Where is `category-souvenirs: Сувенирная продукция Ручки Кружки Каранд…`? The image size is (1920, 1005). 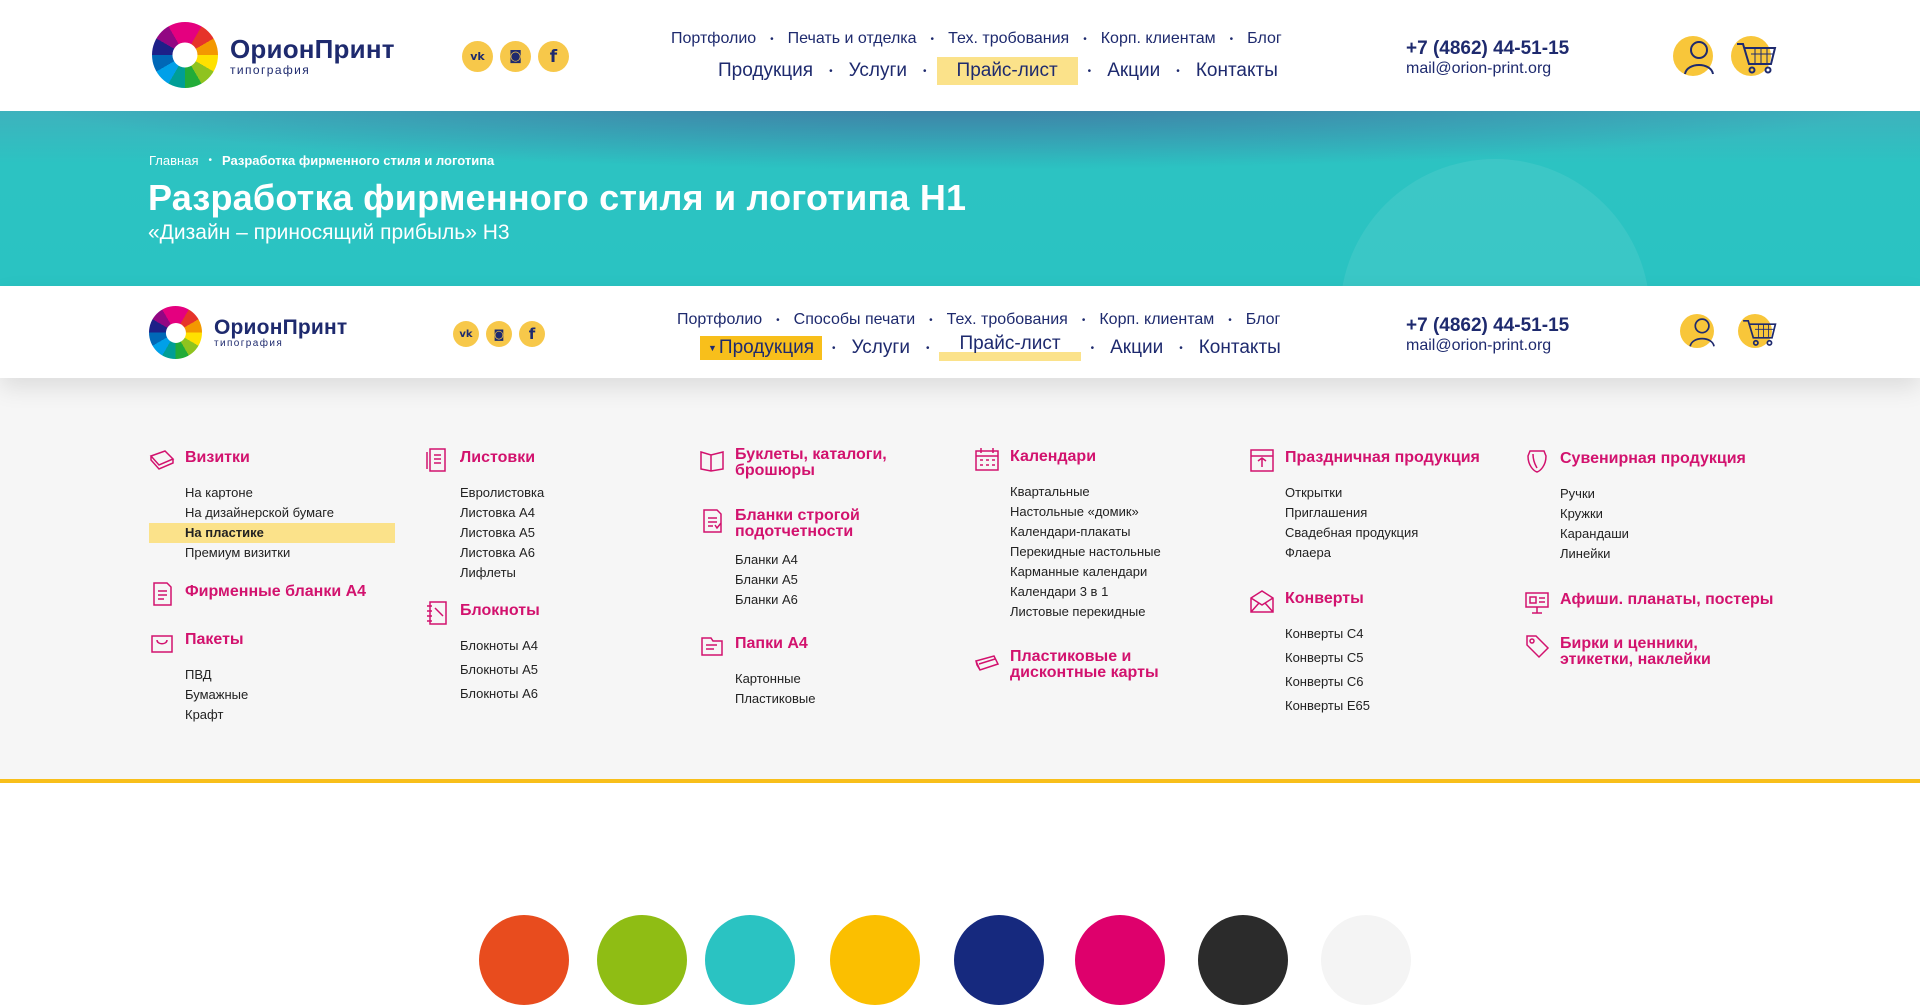 category-souvenirs: Сувенирная продукция Ручки Кружки Каранд… is located at coordinates (1635, 507).